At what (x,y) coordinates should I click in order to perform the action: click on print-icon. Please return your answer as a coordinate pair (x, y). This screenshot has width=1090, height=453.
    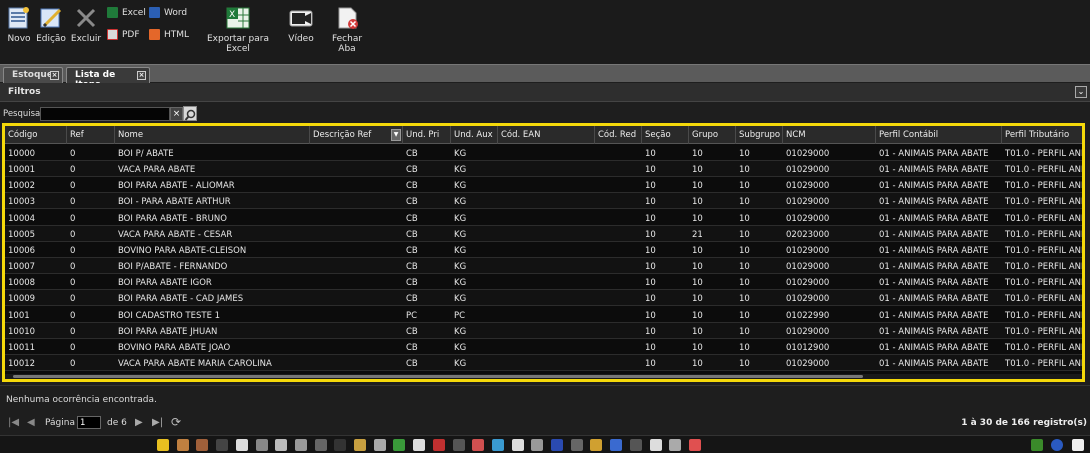
    Looking at the image, I should click on (458, 445).